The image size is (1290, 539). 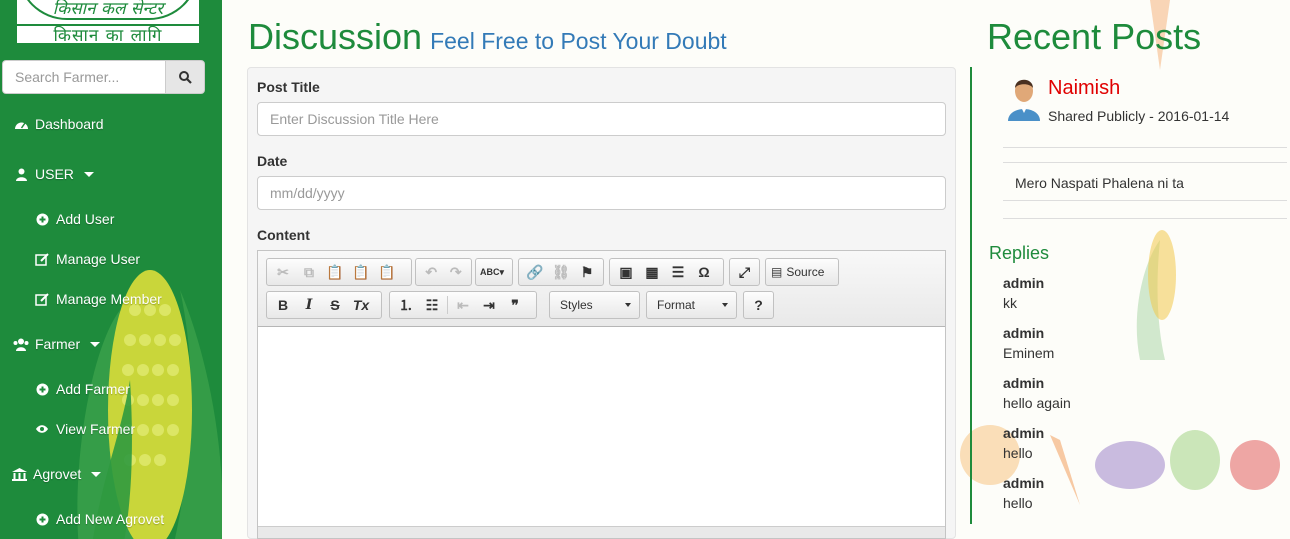 I want to click on replies-heading: Replies, so click(x=1019, y=253).